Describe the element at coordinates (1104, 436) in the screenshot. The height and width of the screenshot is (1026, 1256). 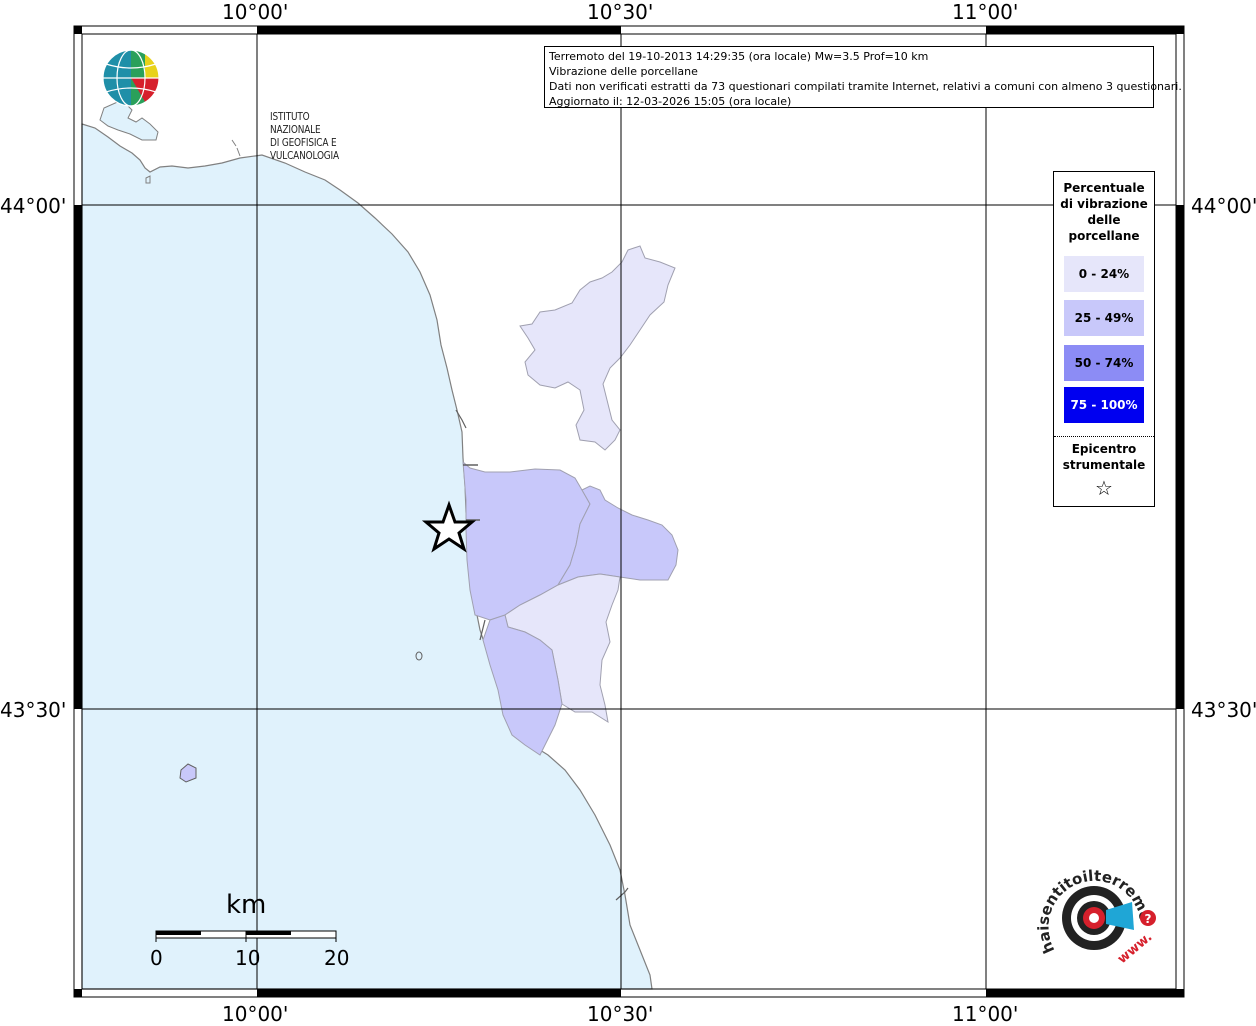
I see `legend-separator` at that location.